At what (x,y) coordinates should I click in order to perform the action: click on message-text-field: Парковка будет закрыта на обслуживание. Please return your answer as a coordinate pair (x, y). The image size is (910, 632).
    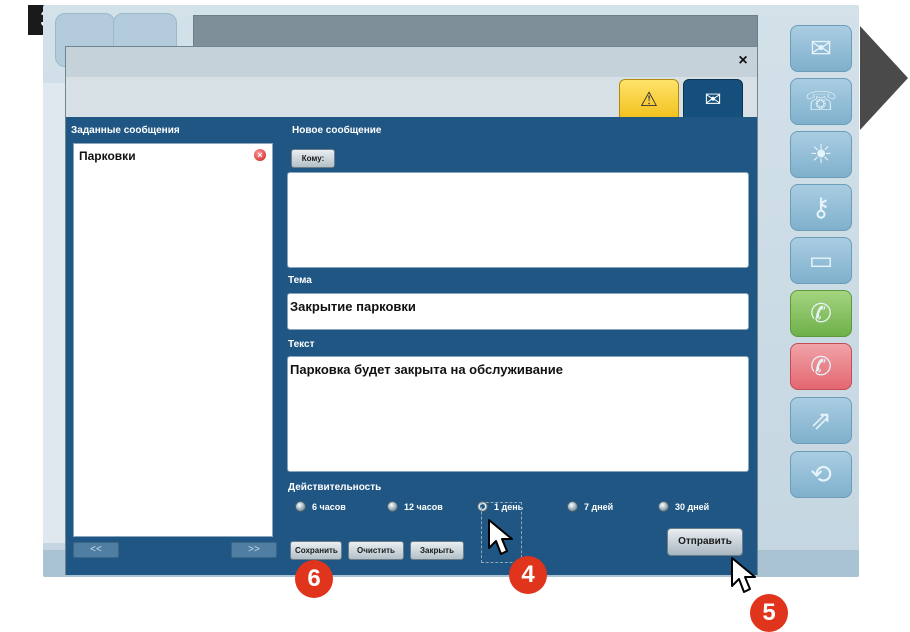
    Looking at the image, I should click on (518, 414).